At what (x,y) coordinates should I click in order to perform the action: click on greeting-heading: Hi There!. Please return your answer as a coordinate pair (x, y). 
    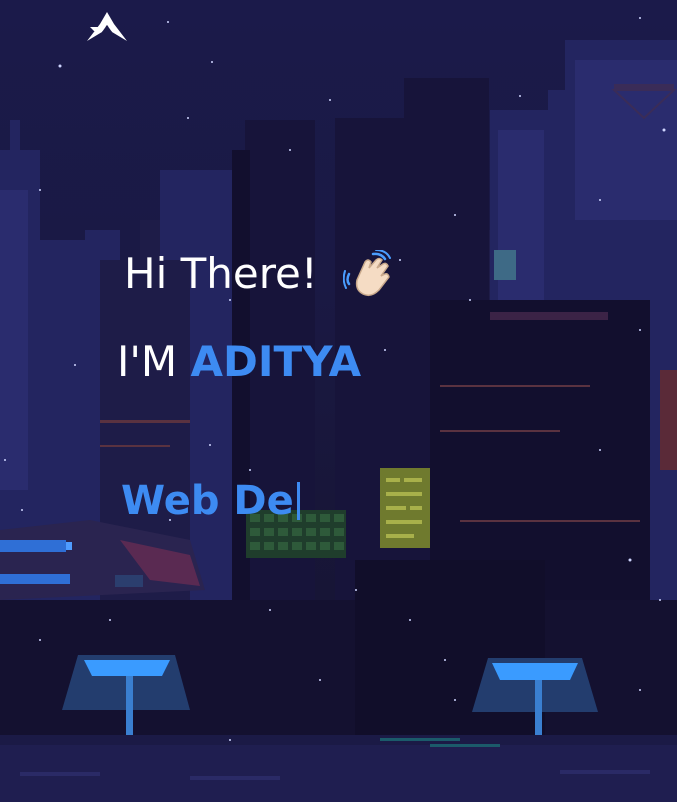
    Looking at the image, I should click on (221, 273).